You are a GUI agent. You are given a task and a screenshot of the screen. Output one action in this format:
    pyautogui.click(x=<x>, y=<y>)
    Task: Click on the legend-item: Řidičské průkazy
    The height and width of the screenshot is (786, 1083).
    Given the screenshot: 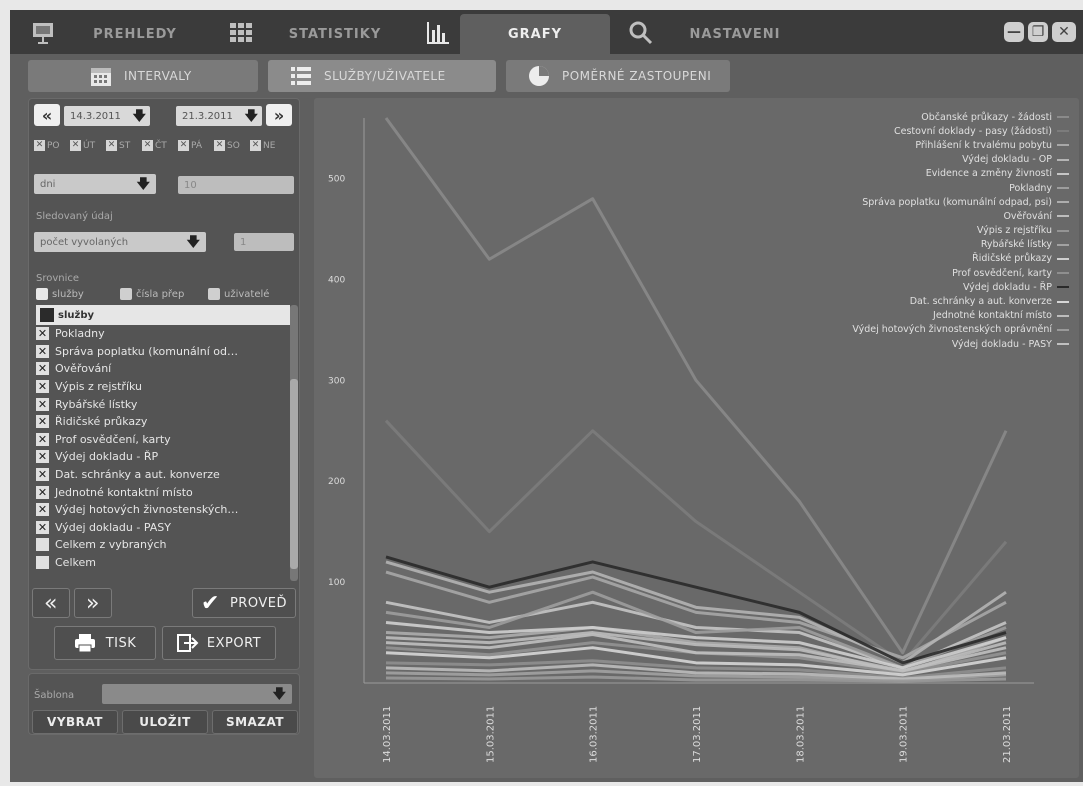 What is the action you would take?
    pyautogui.click(x=960, y=259)
    